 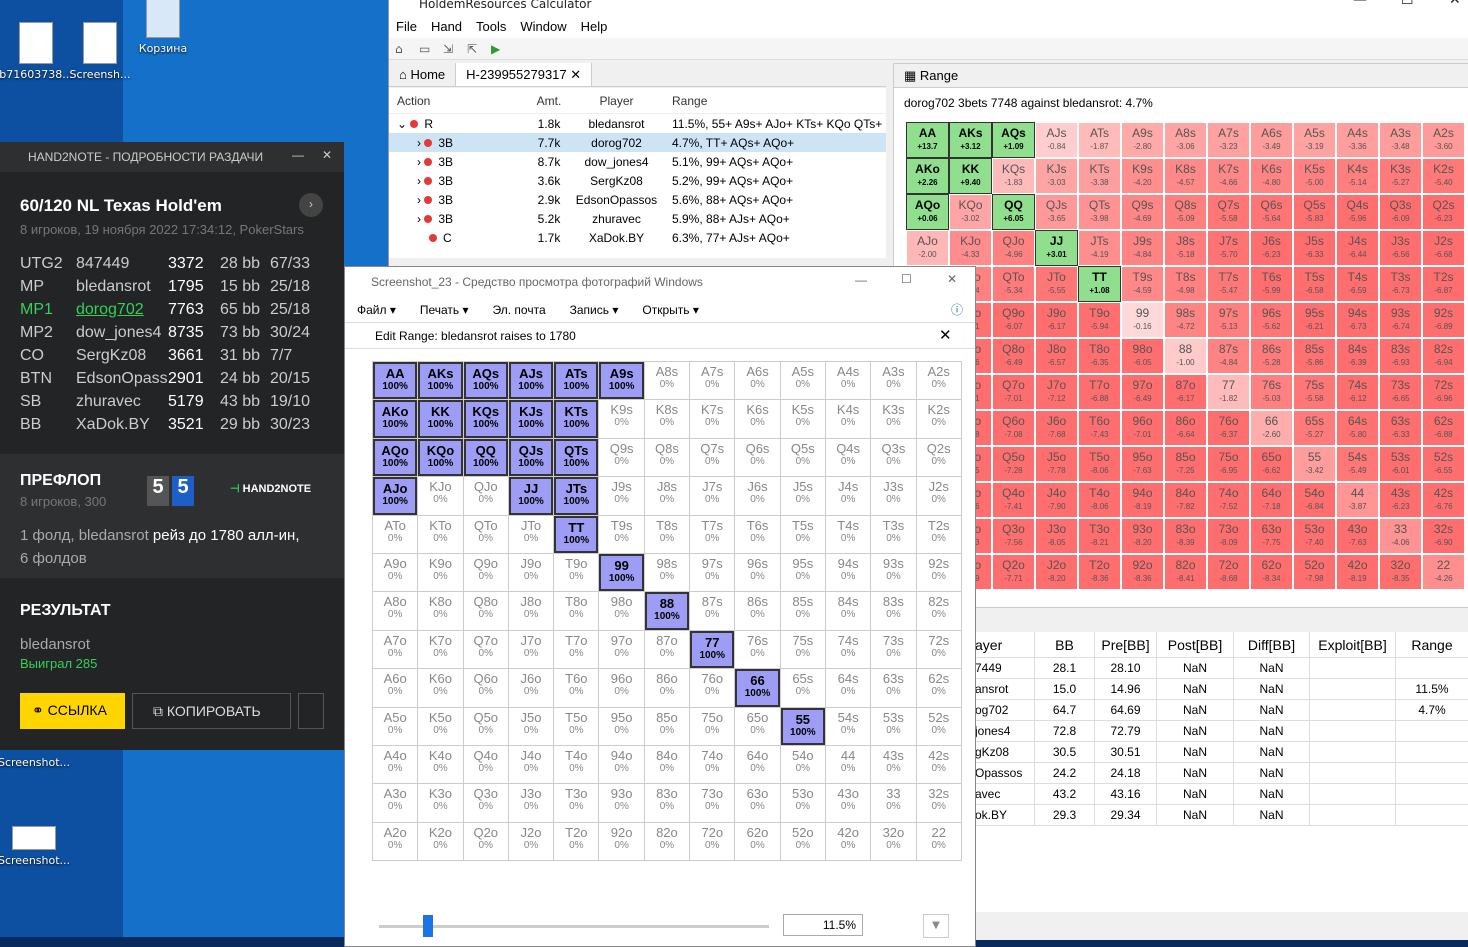 I want to click on edit-range-cell: Q5o 0%, so click(x=485, y=726).